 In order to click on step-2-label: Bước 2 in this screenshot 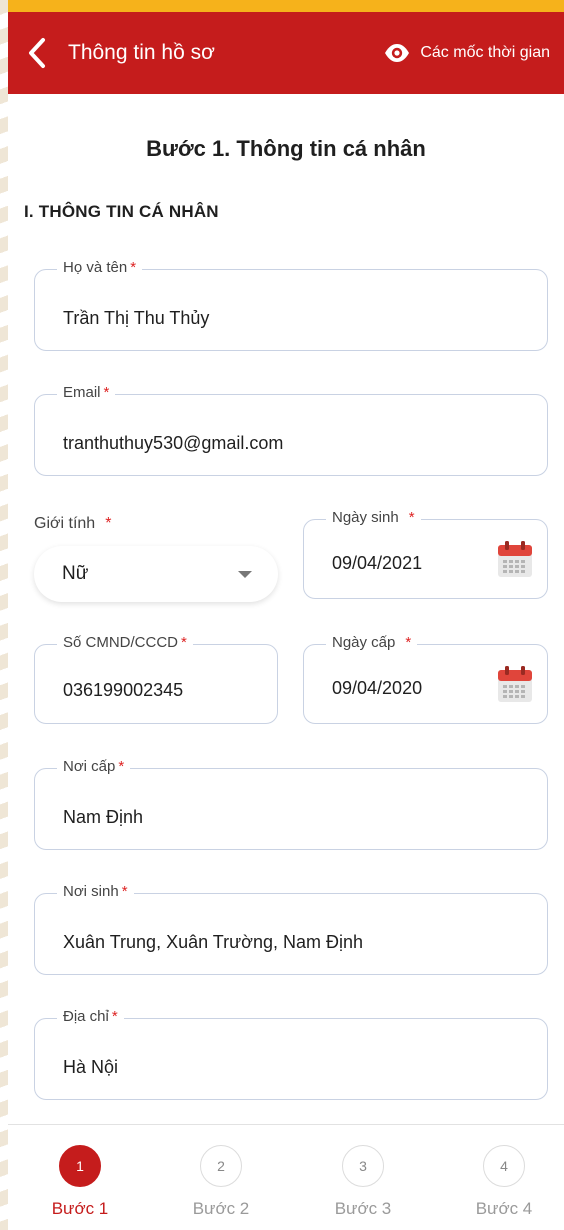, I will do `click(221, 1208)`.